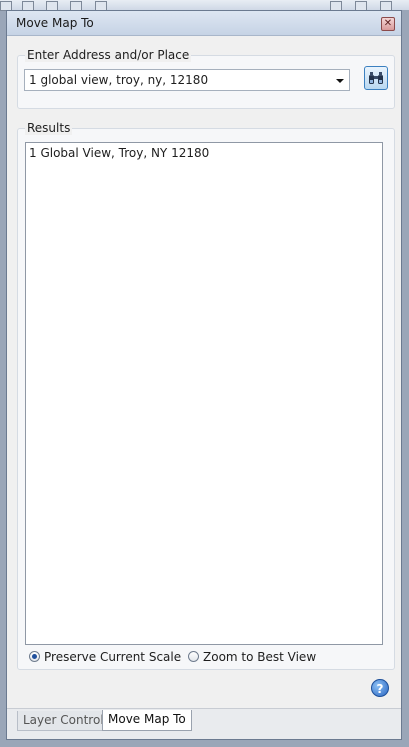 The image size is (409, 747). Describe the element at coordinates (34, 656) in the screenshot. I see `radio-checked-icon` at that location.